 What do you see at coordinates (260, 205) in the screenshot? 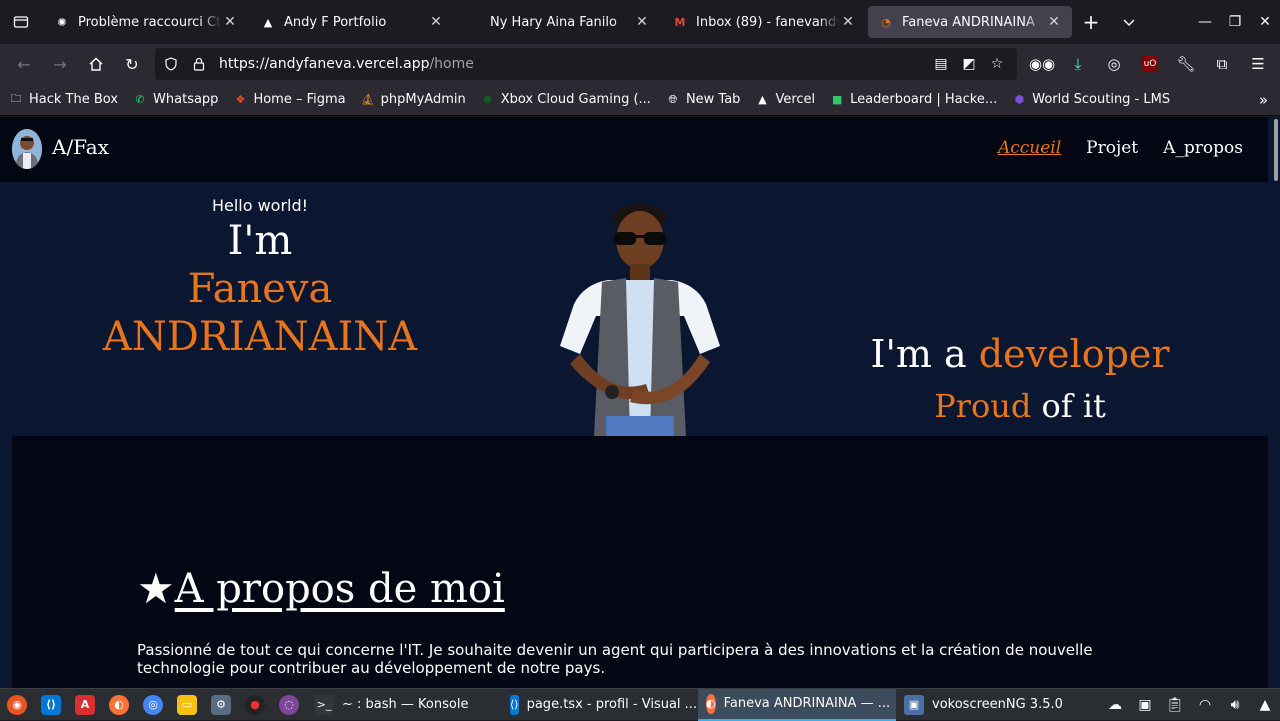
I see `hello-text: Hello world!` at bounding box center [260, 205].